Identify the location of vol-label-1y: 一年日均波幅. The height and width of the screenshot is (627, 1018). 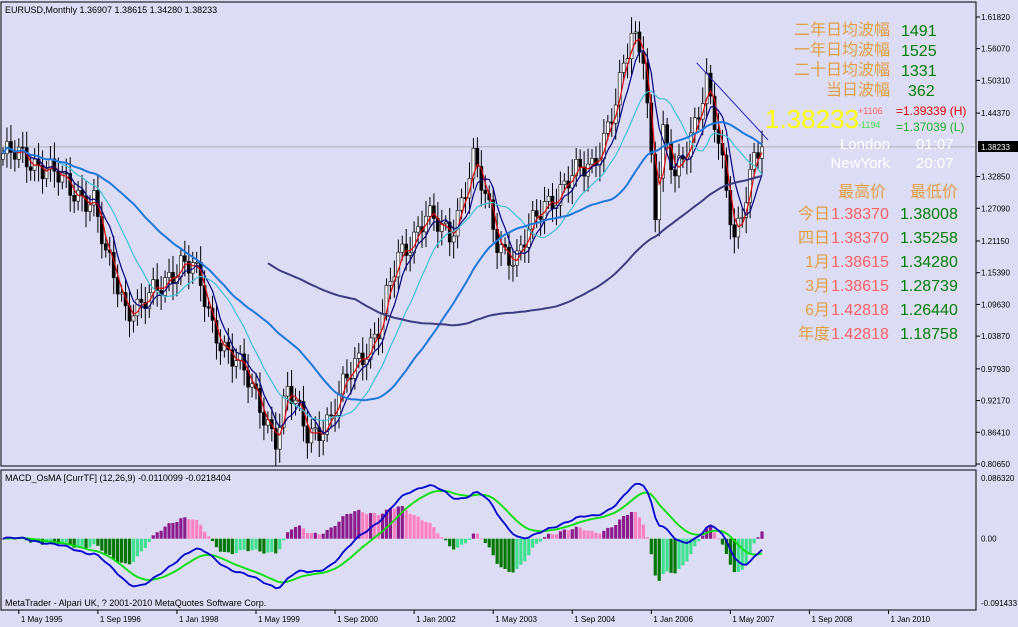
(842, 50).